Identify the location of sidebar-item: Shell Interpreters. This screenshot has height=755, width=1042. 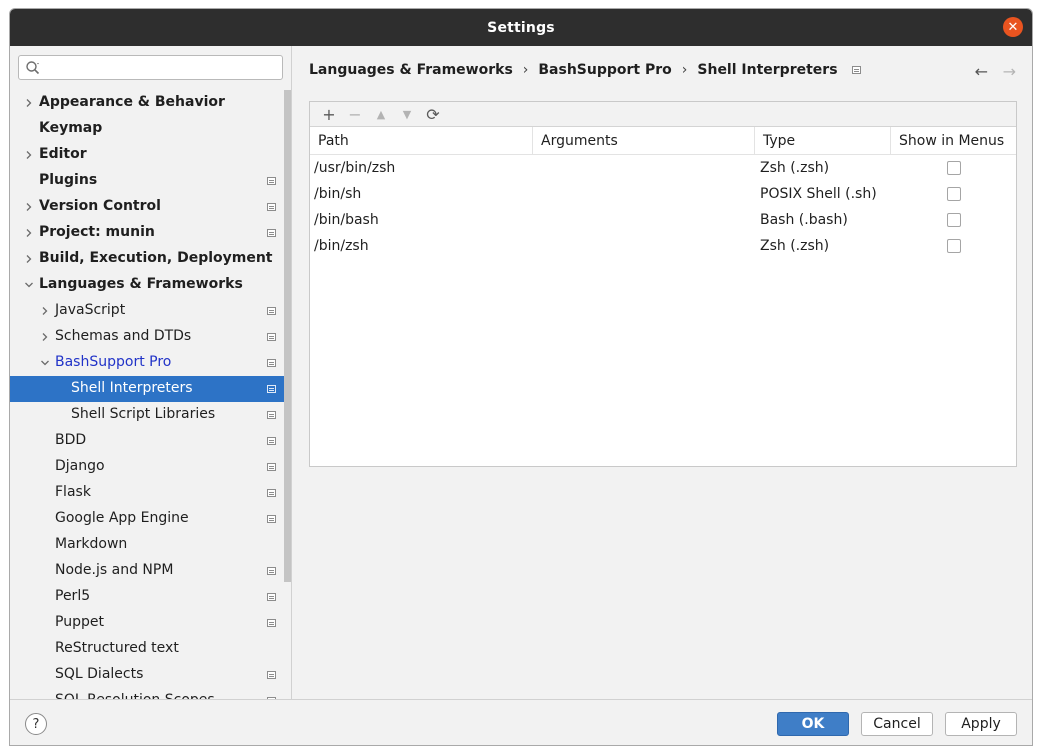
(147, 389).